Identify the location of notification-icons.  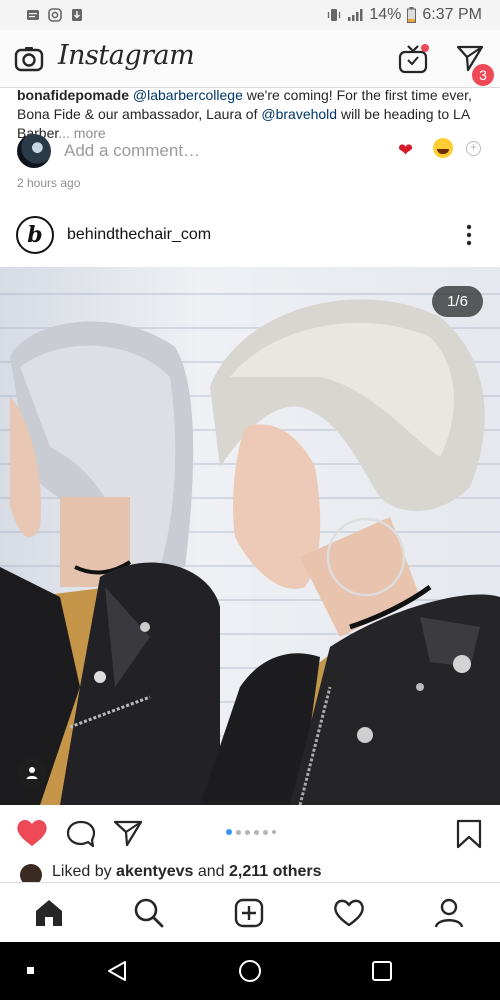
(55, 15).